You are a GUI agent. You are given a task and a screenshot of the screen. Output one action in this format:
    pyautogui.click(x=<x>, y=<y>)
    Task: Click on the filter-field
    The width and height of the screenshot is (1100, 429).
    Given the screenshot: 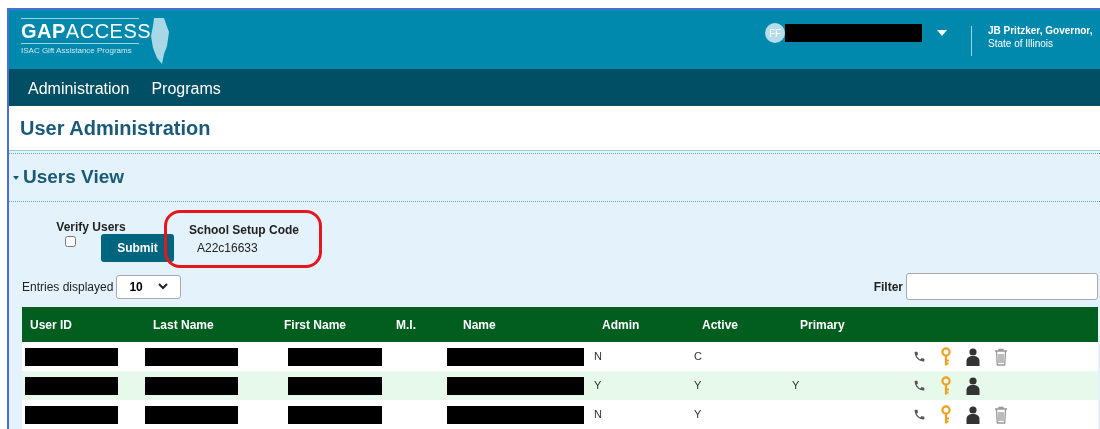 What is the action you would take?
    pyautogui.click(x=1002, y=286)
    